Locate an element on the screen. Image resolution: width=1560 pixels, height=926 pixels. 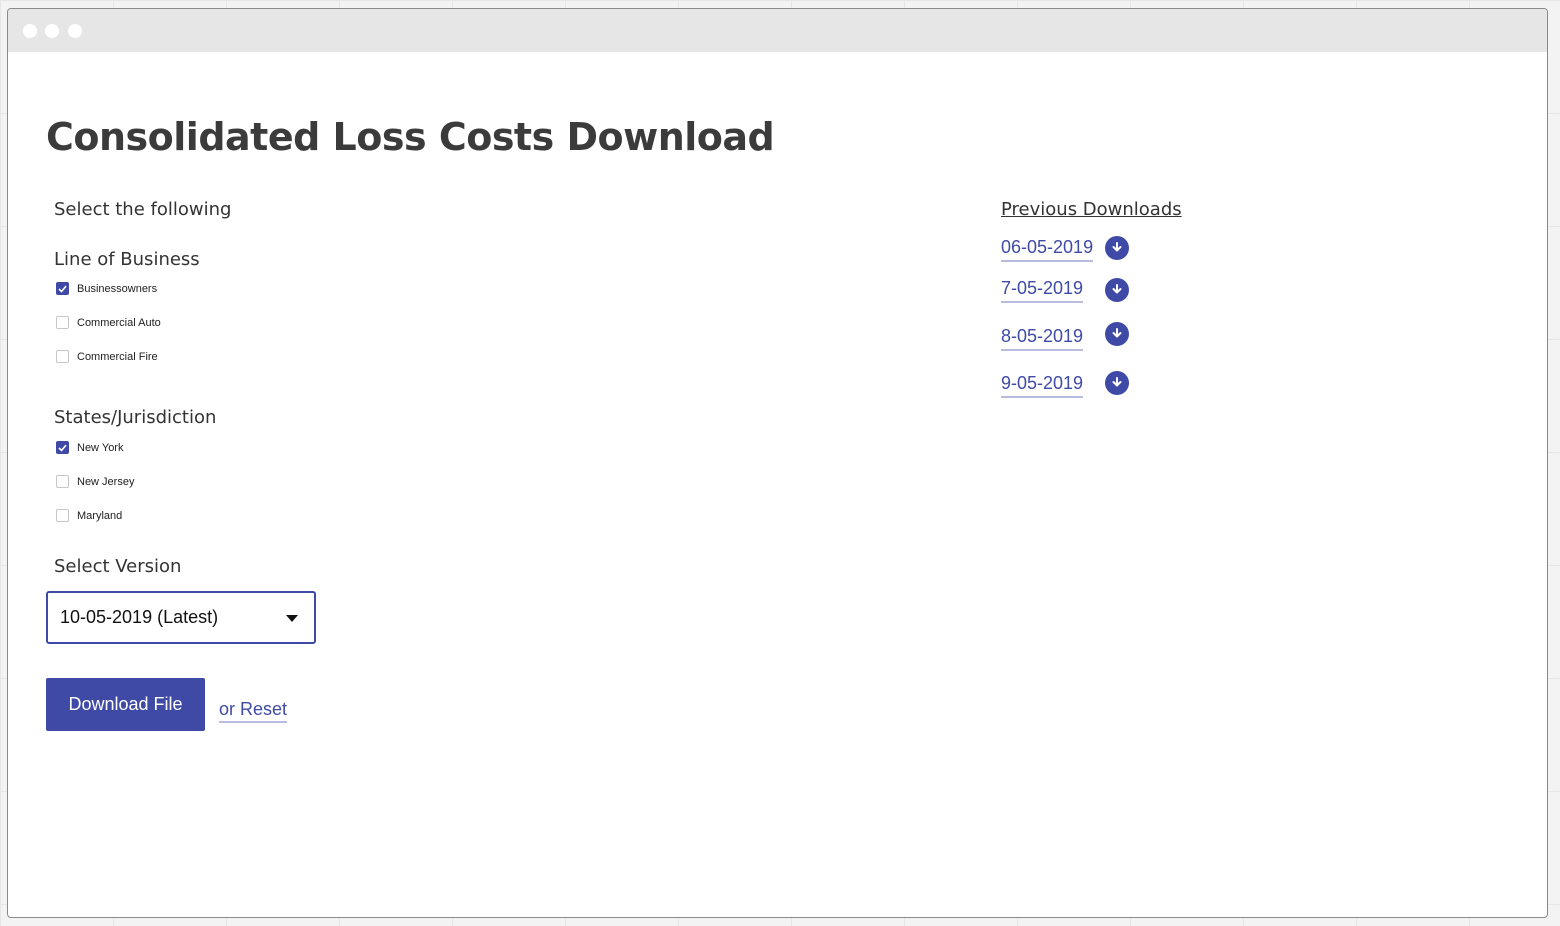
states-label: States/Jurisdiction is located at coordinates (135, 417).